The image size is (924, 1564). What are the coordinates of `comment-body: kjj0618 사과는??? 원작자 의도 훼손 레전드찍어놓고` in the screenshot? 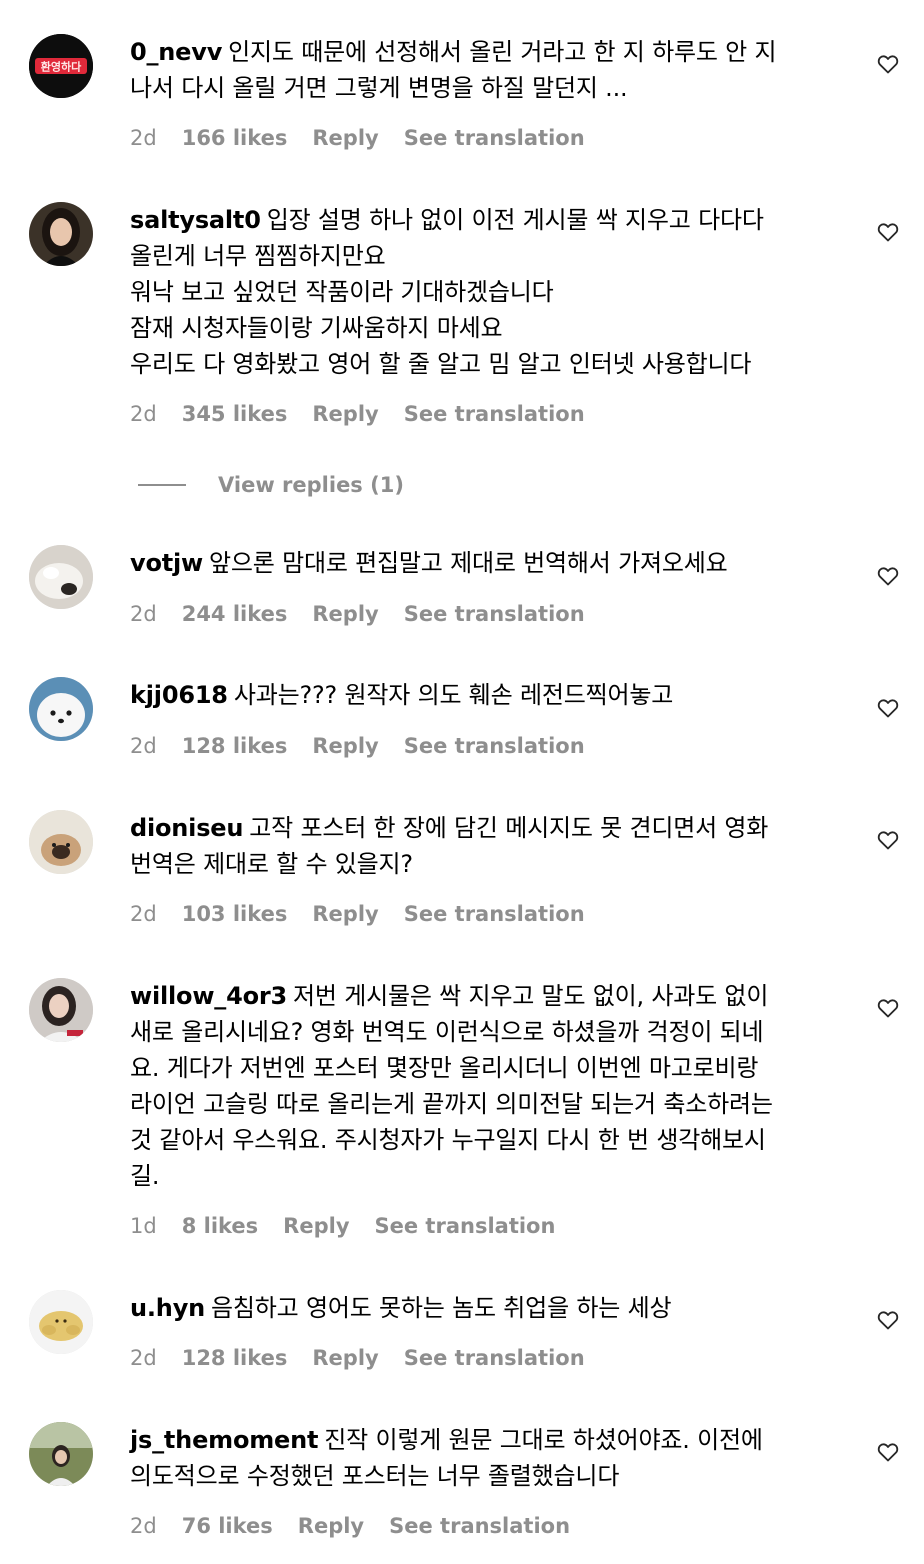 It's located at (486, 695).